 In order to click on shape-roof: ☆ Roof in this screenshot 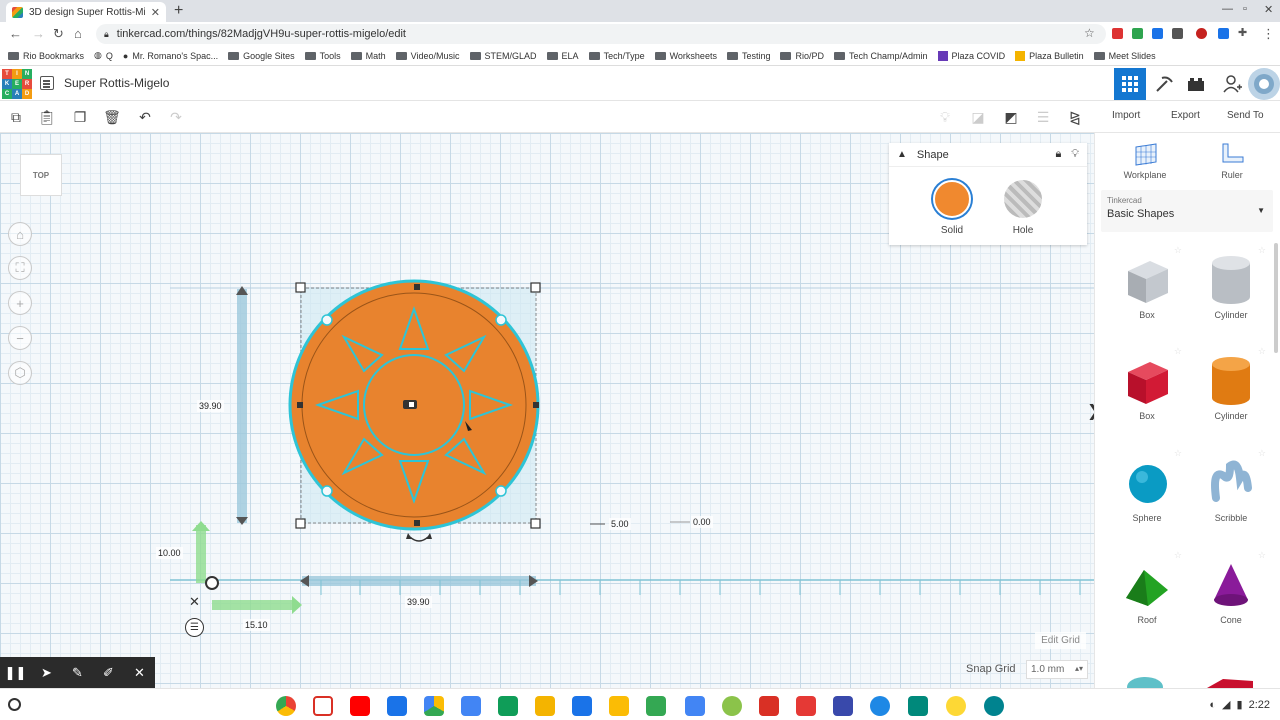, I will do `click(1147, 594)`.